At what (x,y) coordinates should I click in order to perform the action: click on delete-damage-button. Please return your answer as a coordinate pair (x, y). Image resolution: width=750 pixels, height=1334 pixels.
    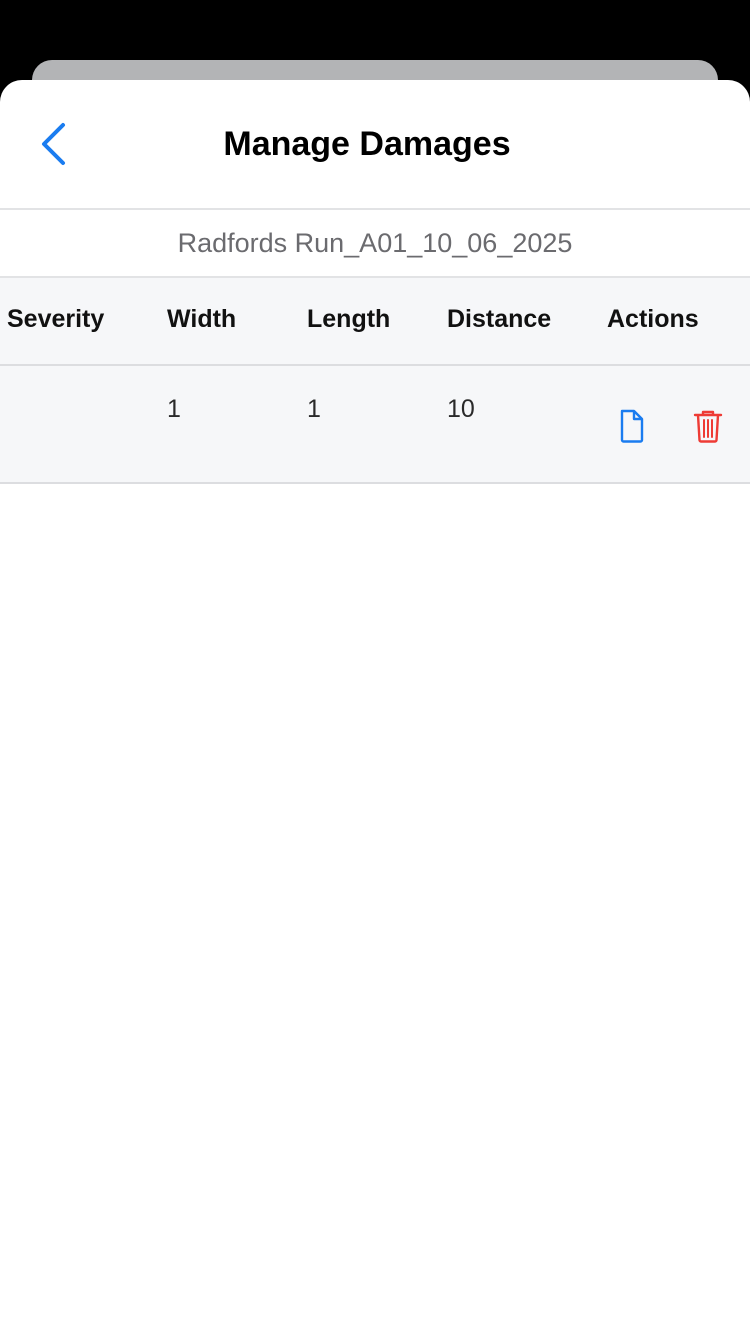
    Looking at the image, I should click on (708, 426).